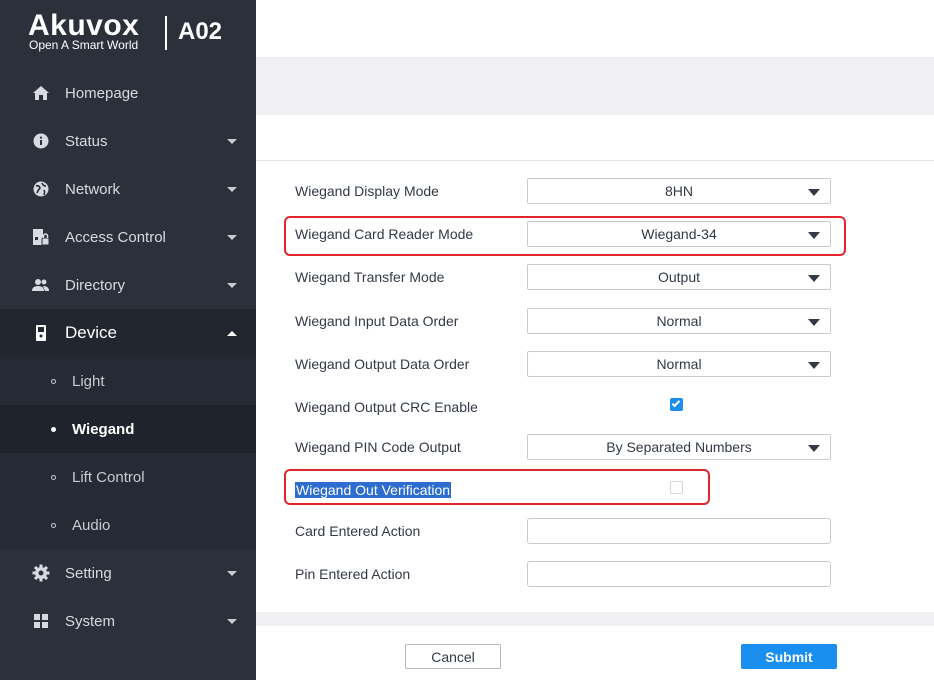 The height and width of the screenshot is (680, 934). Describe the element at coordinates (128, 285) in the screenshot. I see `sidebar-item-directory: Directory` at that location.